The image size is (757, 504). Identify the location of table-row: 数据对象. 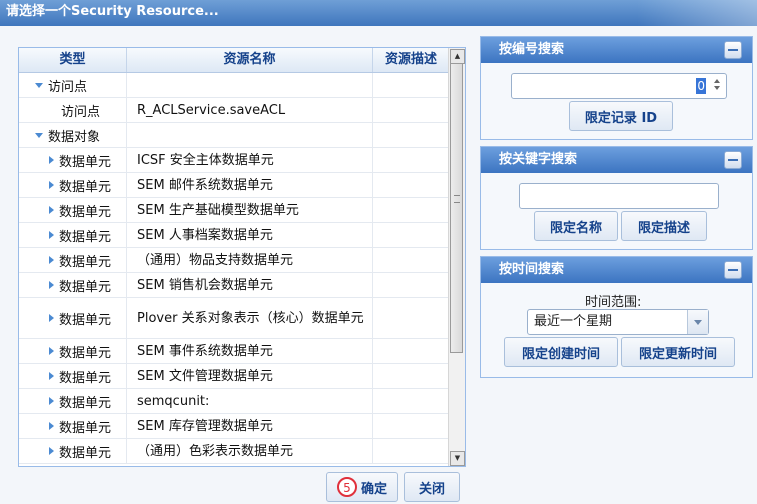
(234, 135).